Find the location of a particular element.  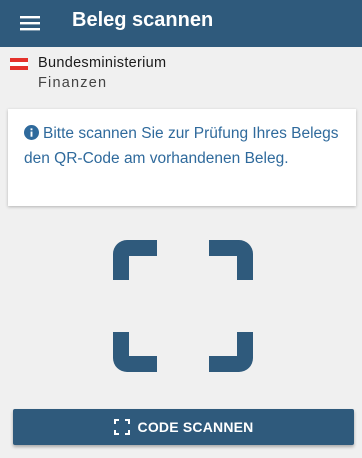

menu-button is located at coordinates (30, 23).